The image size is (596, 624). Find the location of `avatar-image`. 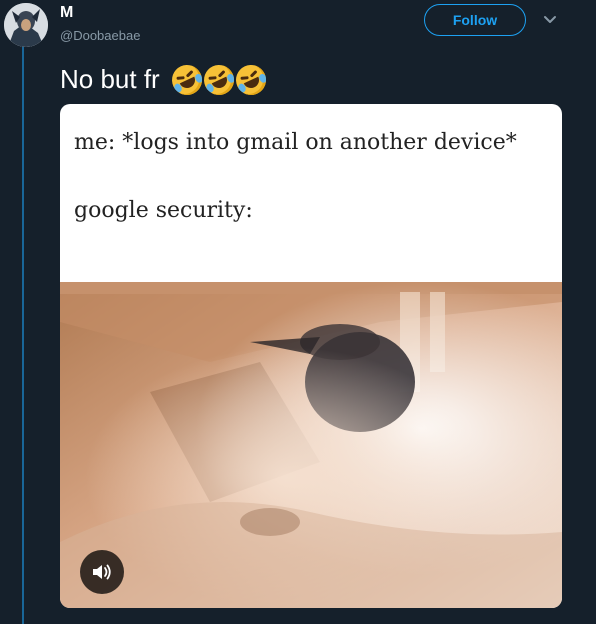

avatar-image is located at coordinates (26, 25).